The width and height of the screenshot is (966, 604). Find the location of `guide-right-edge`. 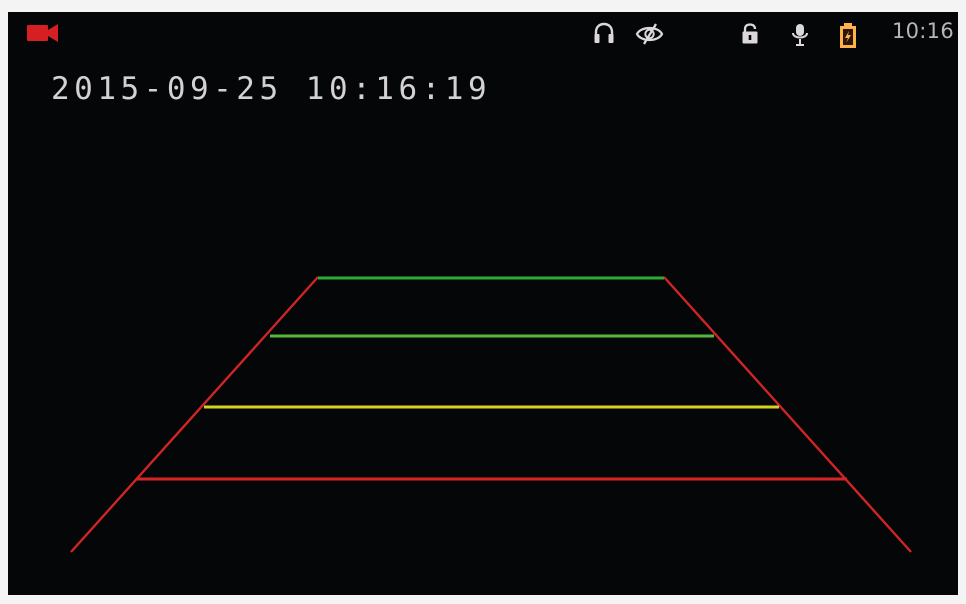

guide-right-edge is located at coordinates (787, 414).